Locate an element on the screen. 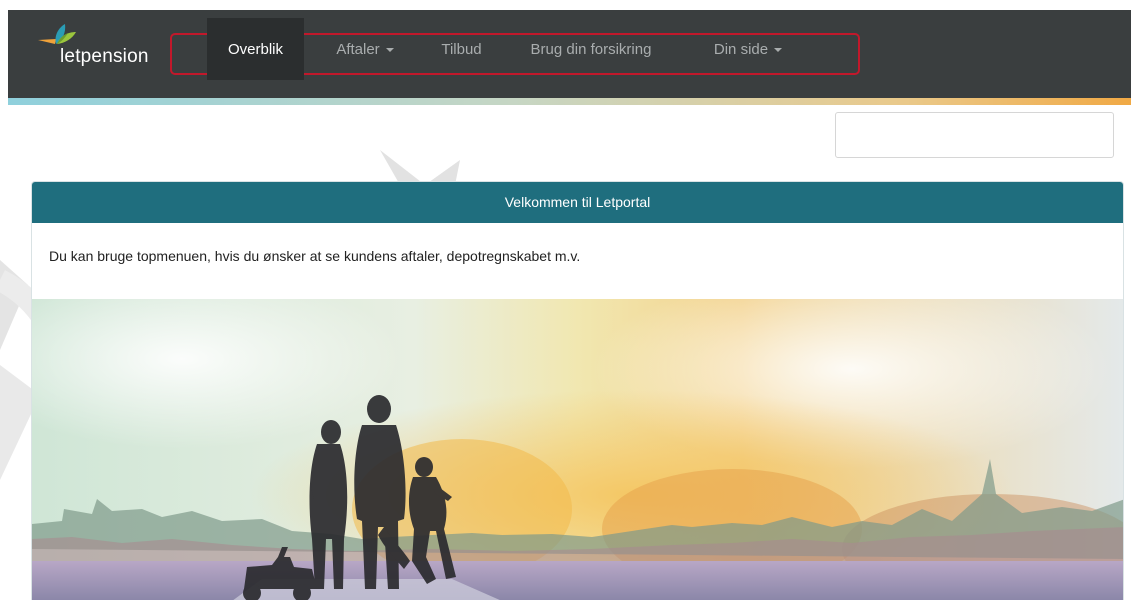 This screenshot has width=1131, height=600. nav-label-brug-din-forsikring: Brug din forsikring is located at coordinates (591, 49).